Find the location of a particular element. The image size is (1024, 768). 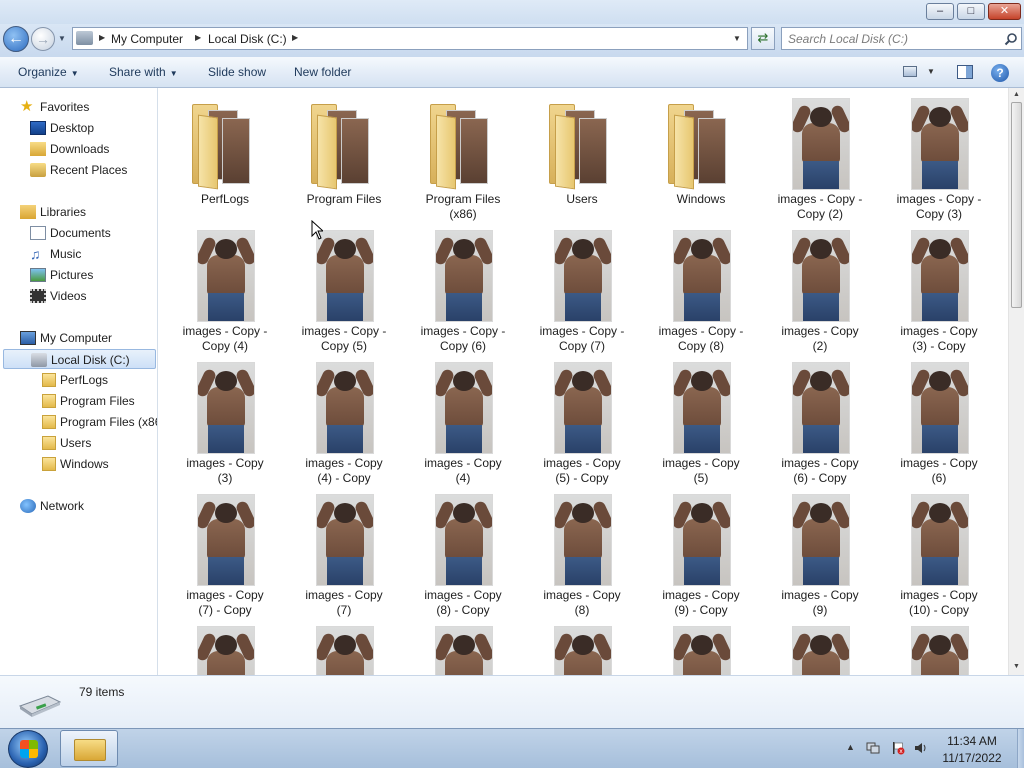

image-file-item: images - Copy (7) is located at coordinates (344, 550).